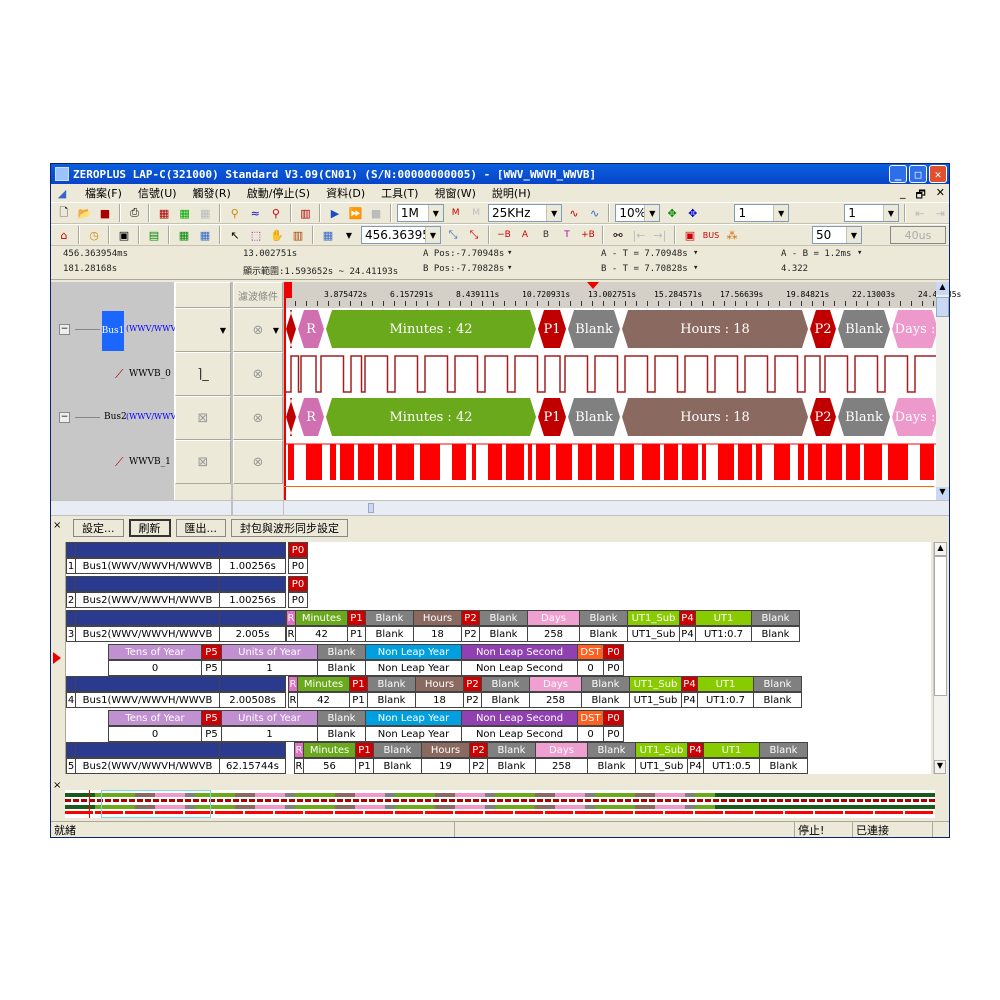 This screenshot has height=1000, width=1000. Describe the element at coordinates (525, 235) in the screenshot. I see `bar-a-icon: A` at that location.